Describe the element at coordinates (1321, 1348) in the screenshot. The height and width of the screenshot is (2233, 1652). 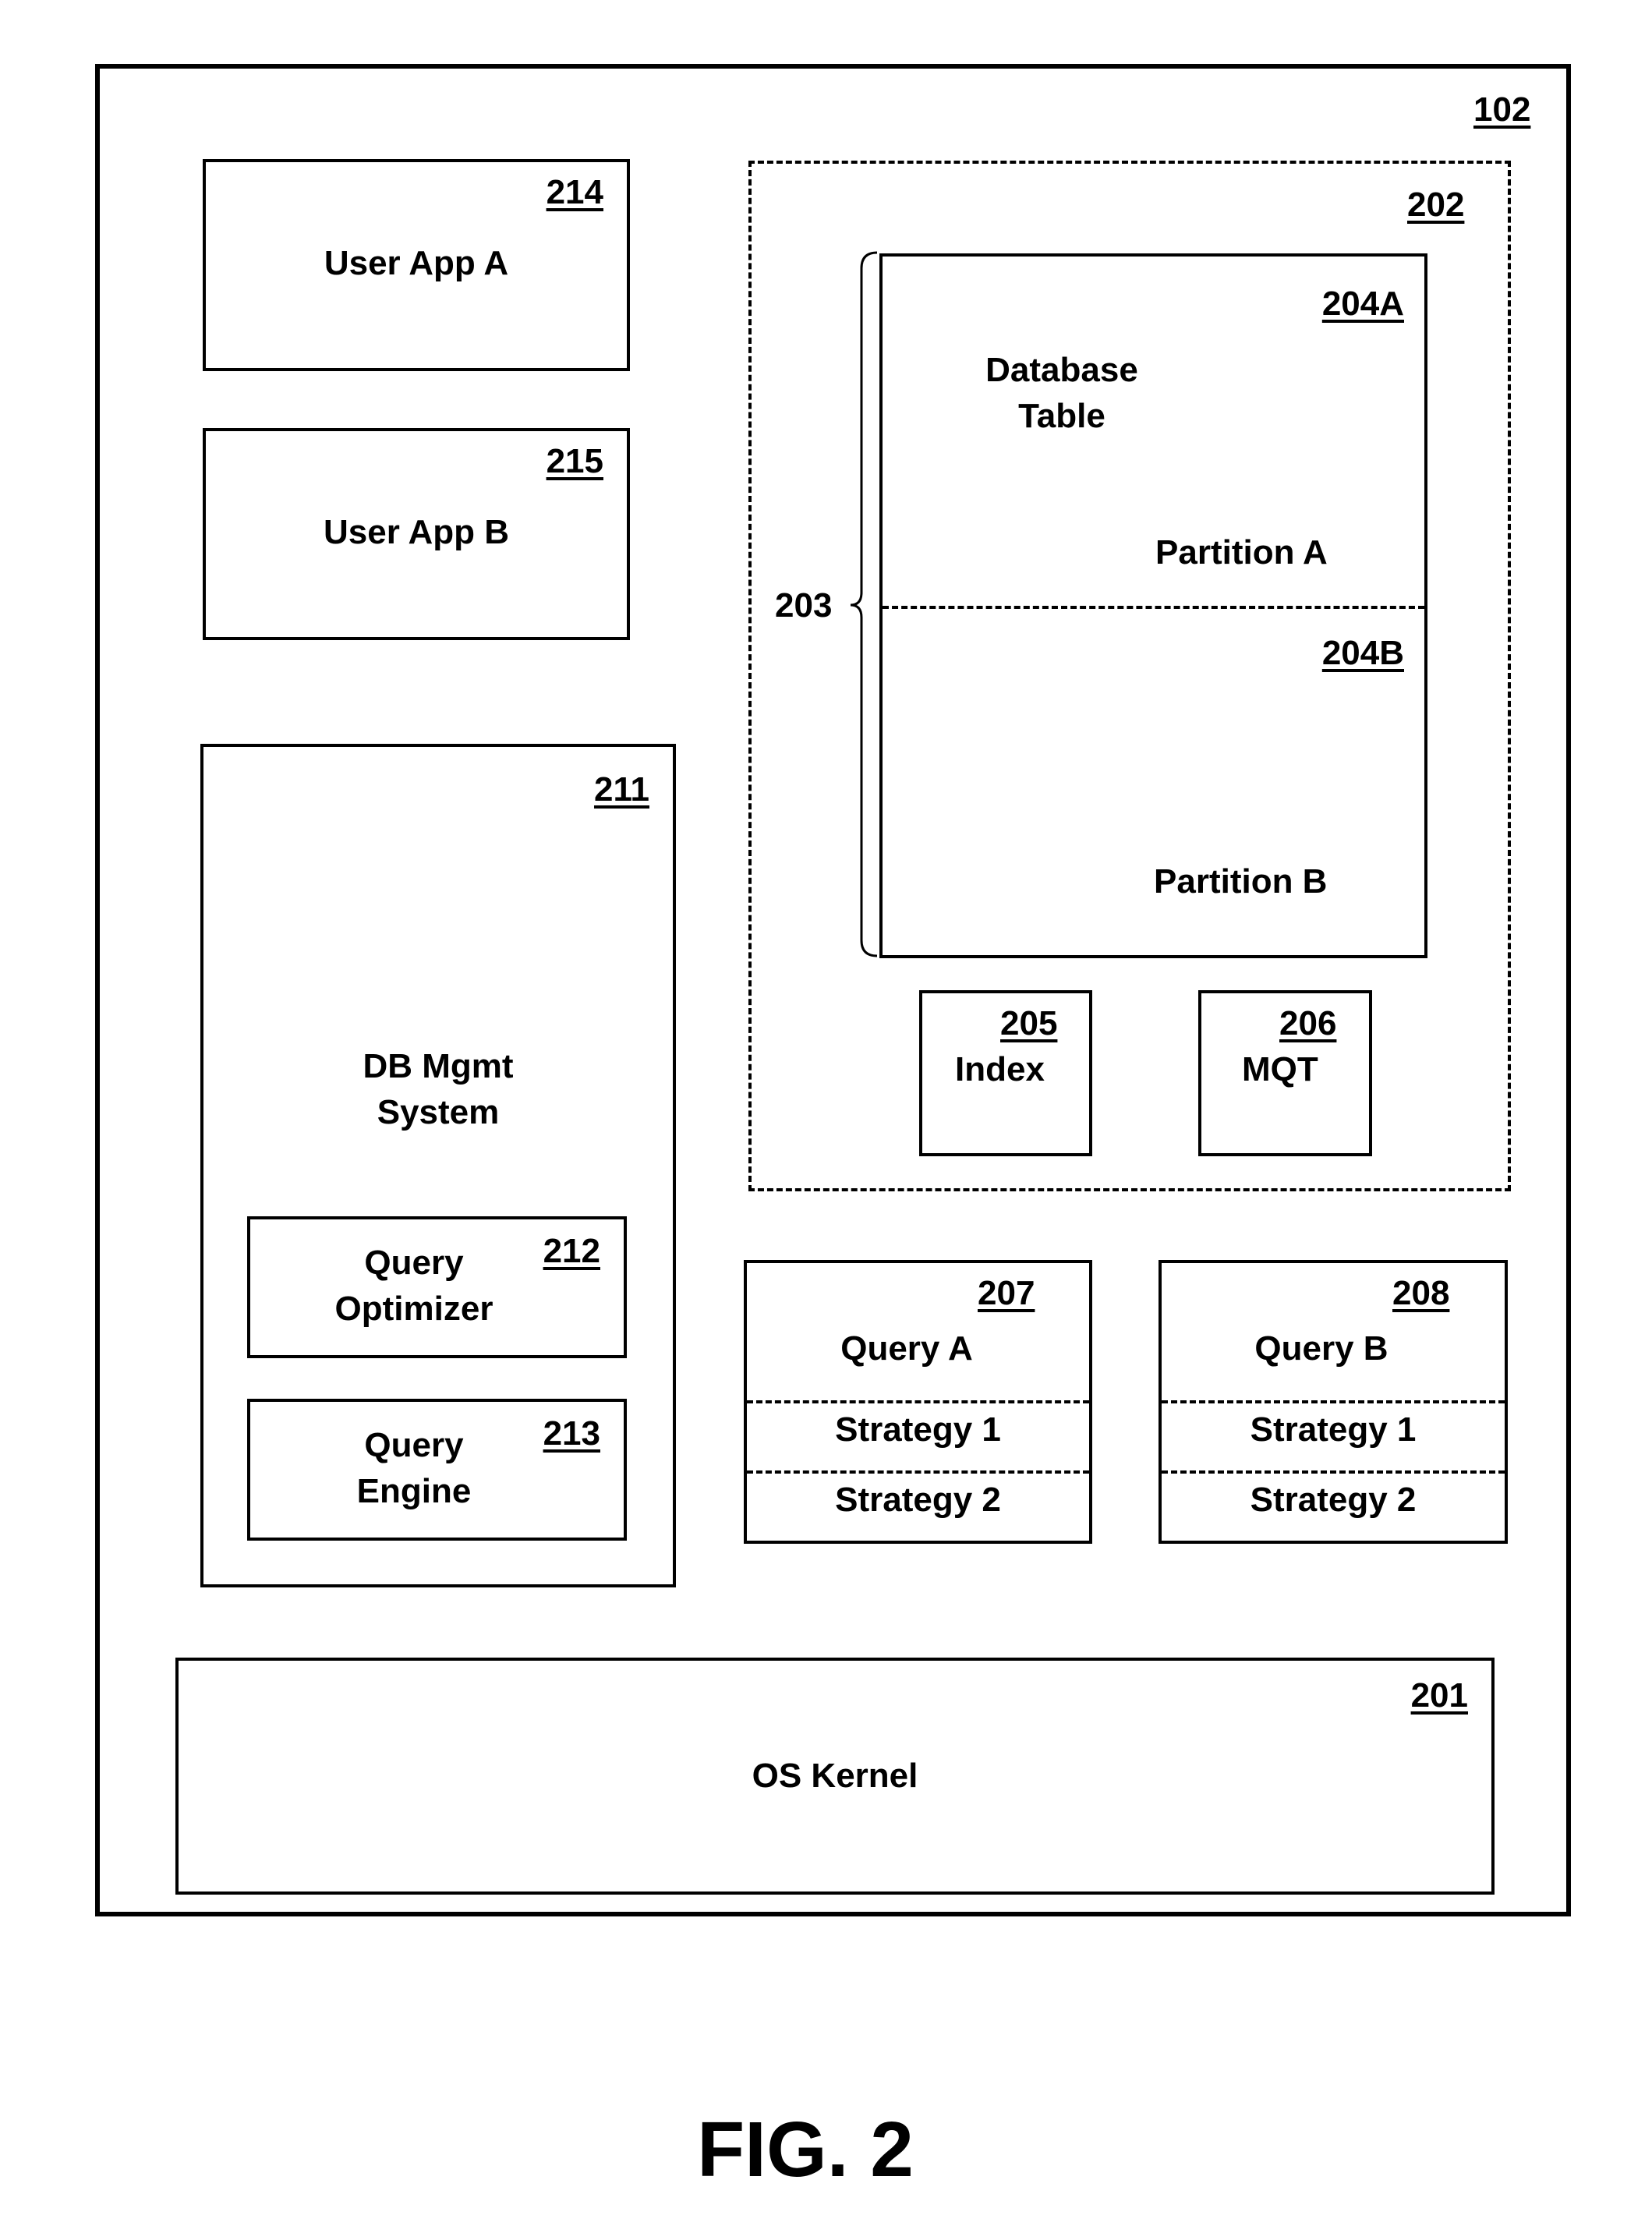
I see `query-b-label: Query B` at that location.